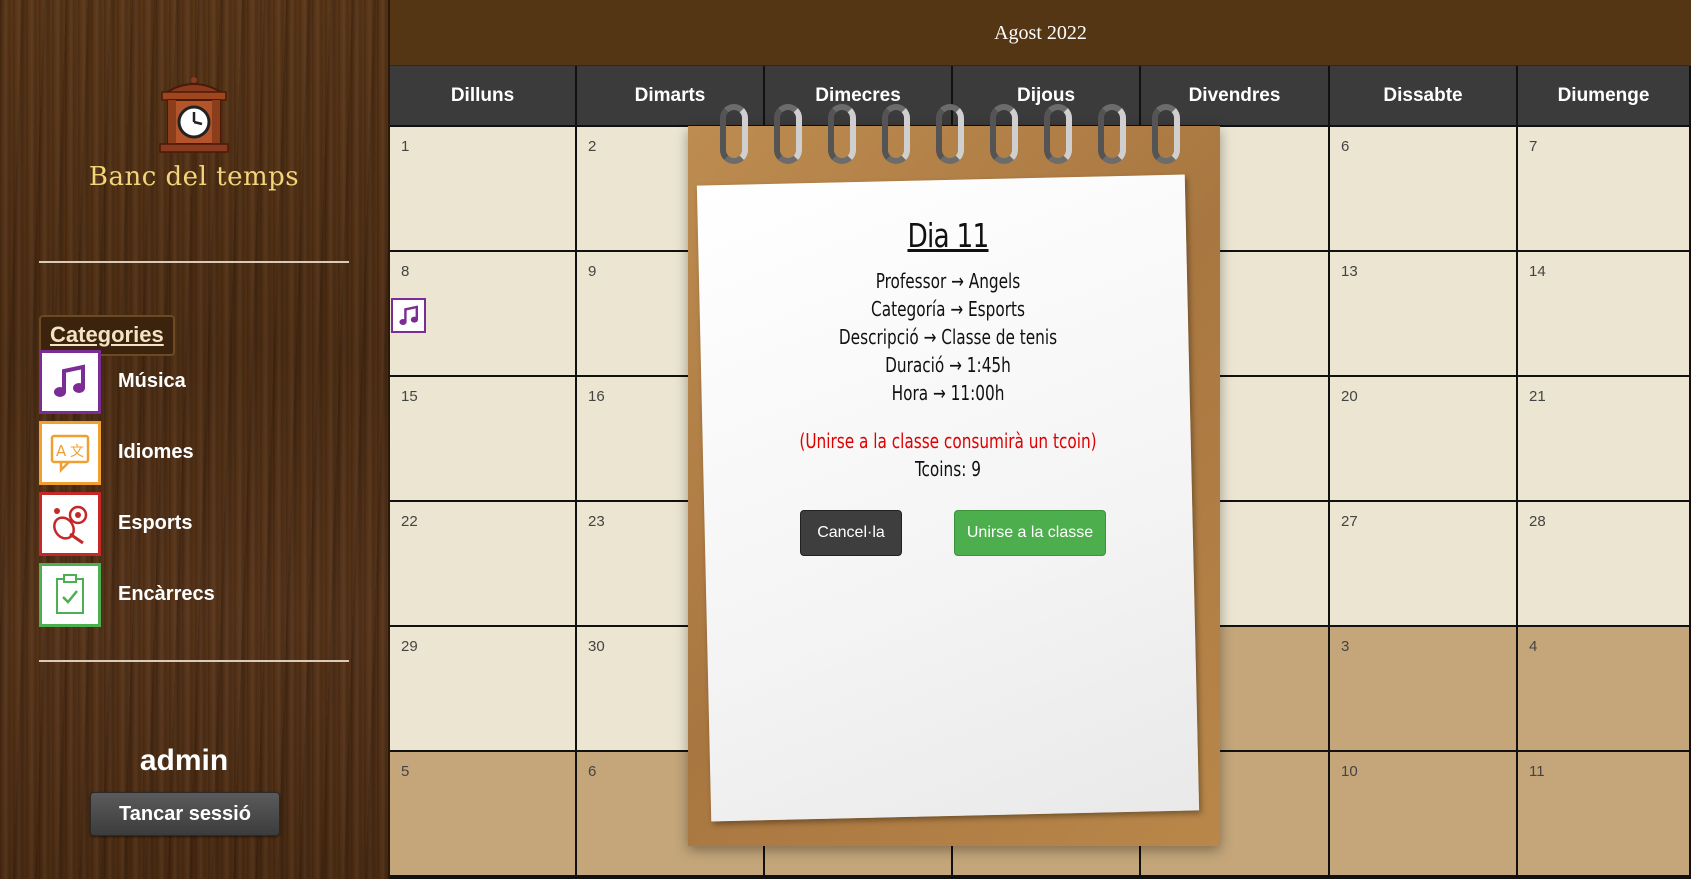 The height and width of the screenshot is (879, 1691). Describe the element at coordinates (1424, 689) in the screenshot. I see `day-cell-other-month: 3` at that location.